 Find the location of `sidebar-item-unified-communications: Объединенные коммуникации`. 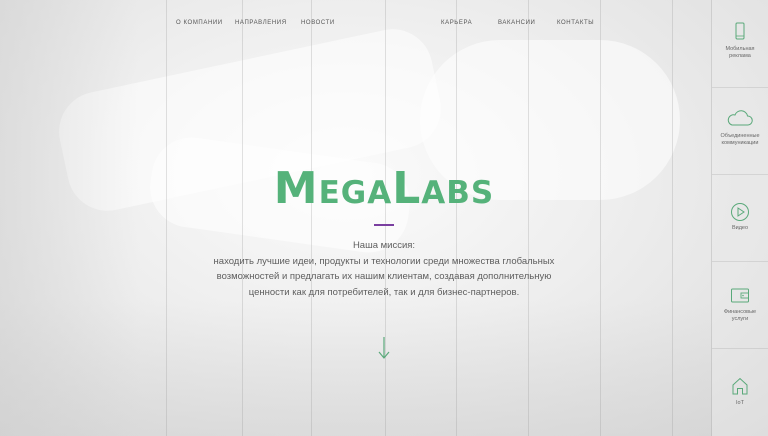

sidebar-item-unified-communications: Объединенные коммуникации is located at coordinates (740, 131).